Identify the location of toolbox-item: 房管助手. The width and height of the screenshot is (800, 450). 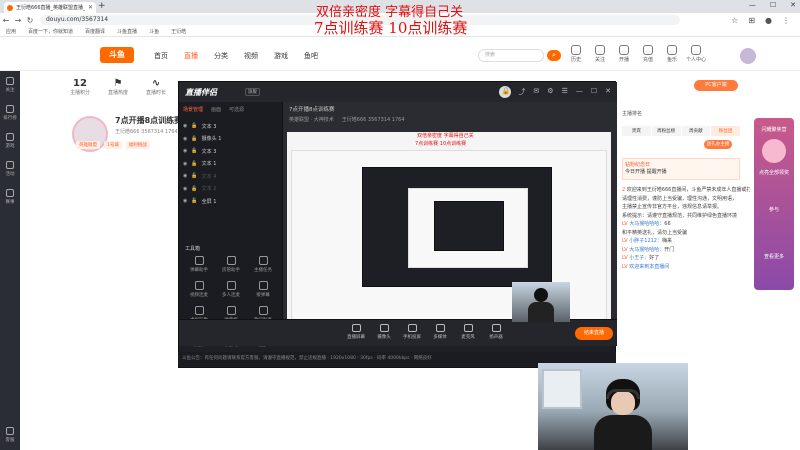
(231, 264).